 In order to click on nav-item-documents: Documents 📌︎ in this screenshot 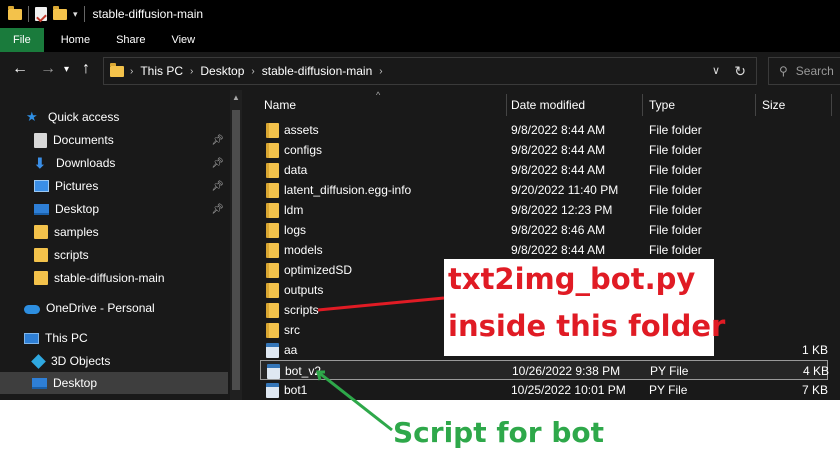, I will do `click(114, 140)`.